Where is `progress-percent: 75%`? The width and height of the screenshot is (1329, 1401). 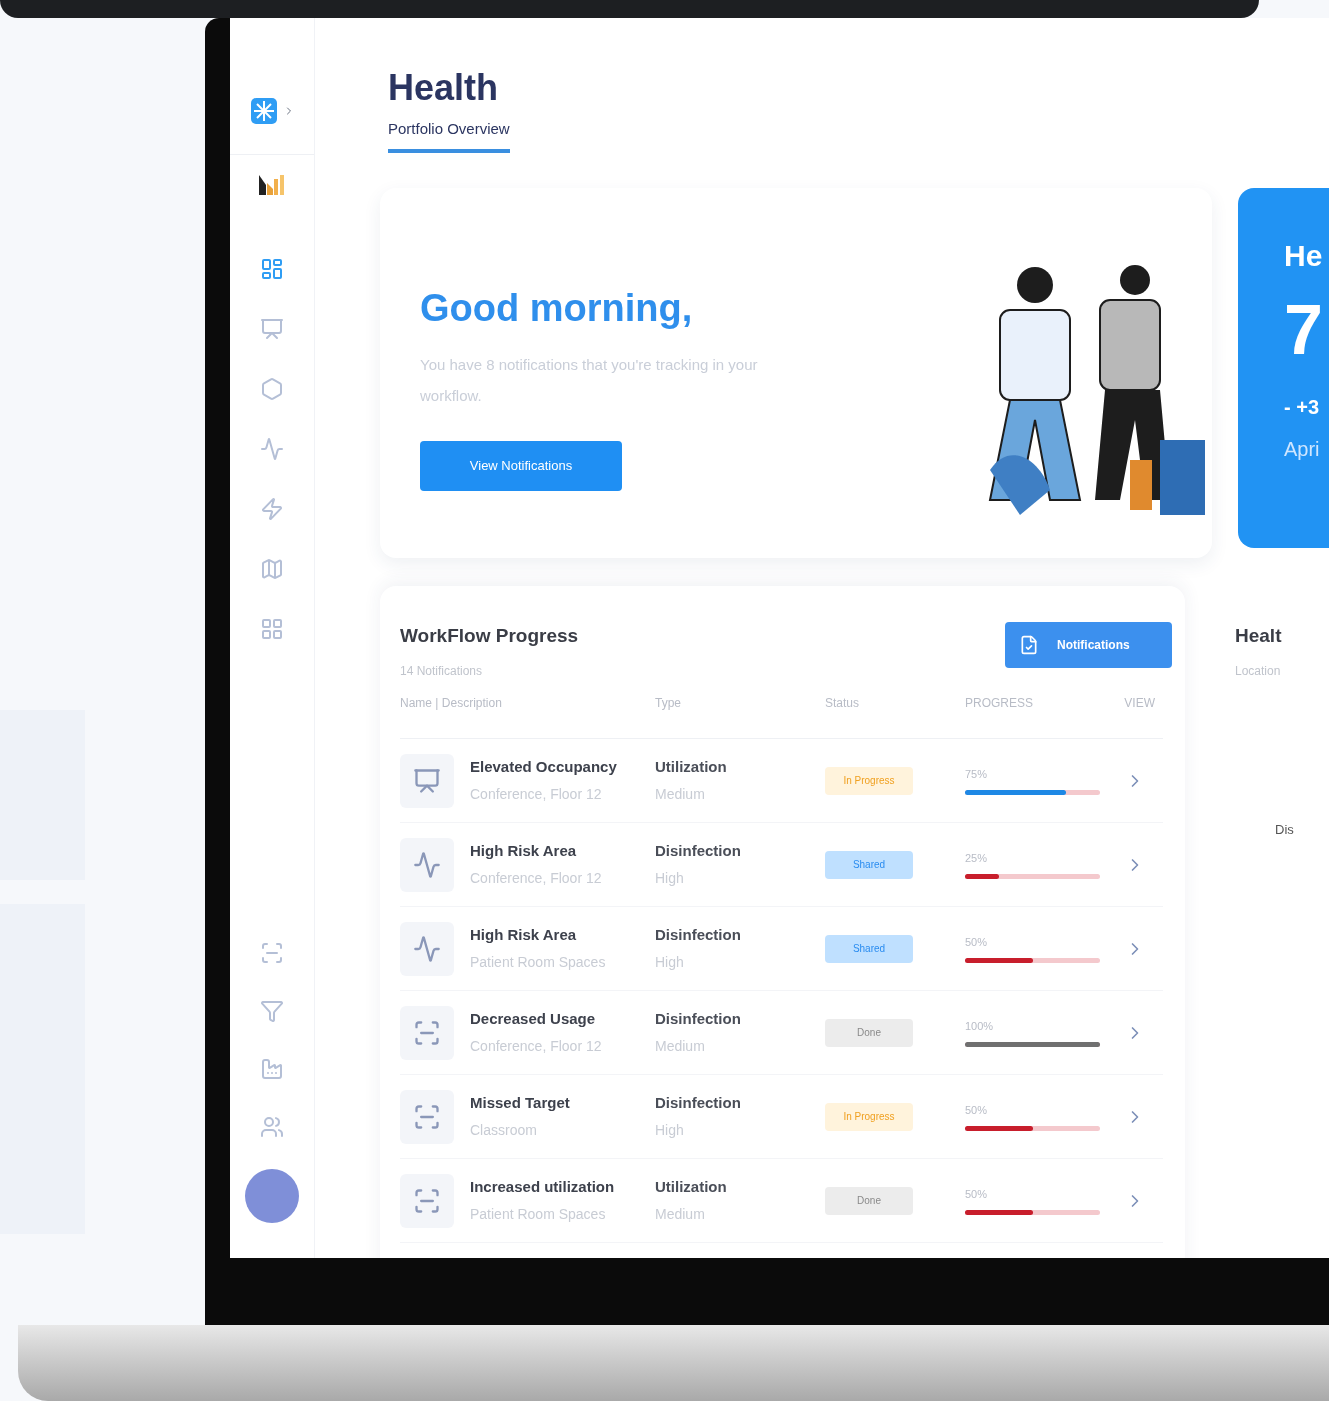 progress-percent: 75% is located at coordinates (977, 774).